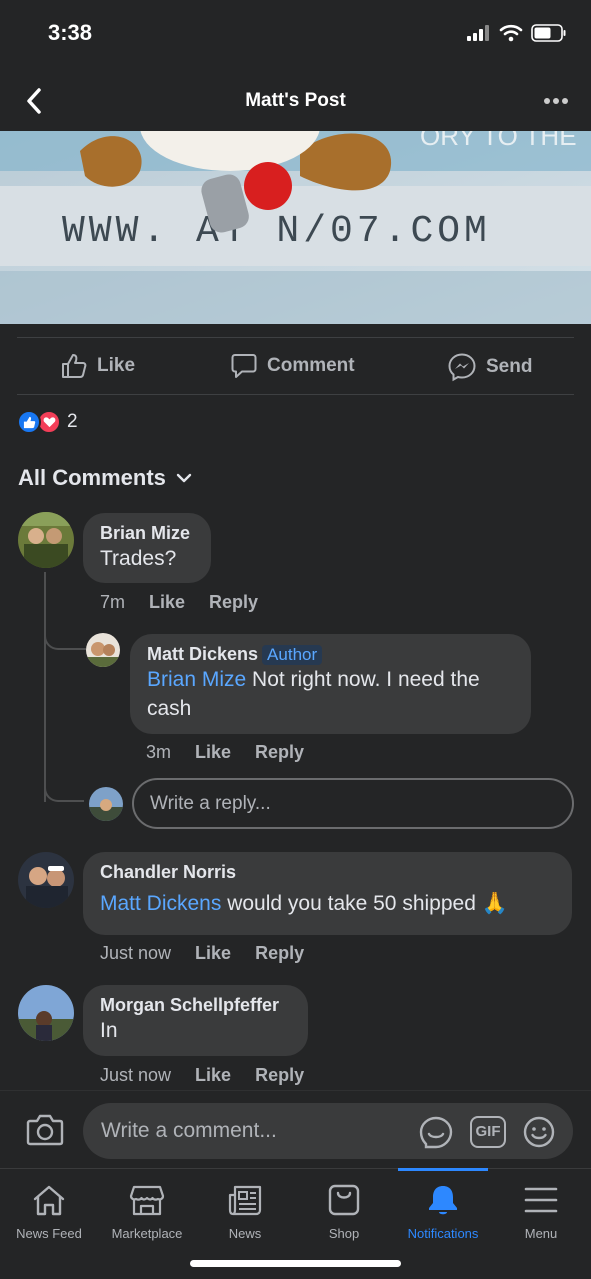 This screenshot has width=591, height=1279. Describe the element at coordinates (548, 33) in the screenshot. I see `battery-icon` at that location.